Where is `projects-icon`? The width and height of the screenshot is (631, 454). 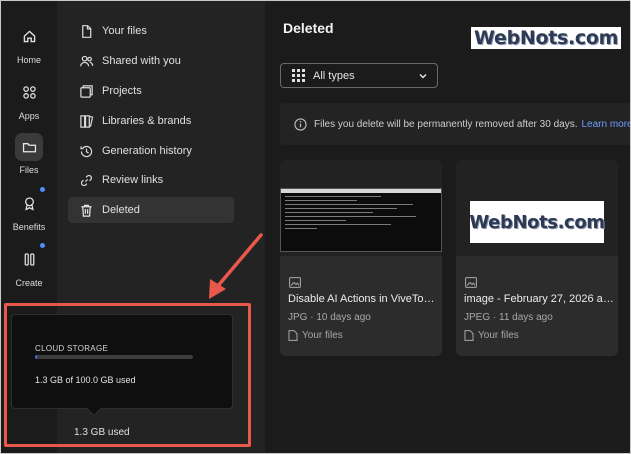
projects-icon is located at coordinates (86, 91).